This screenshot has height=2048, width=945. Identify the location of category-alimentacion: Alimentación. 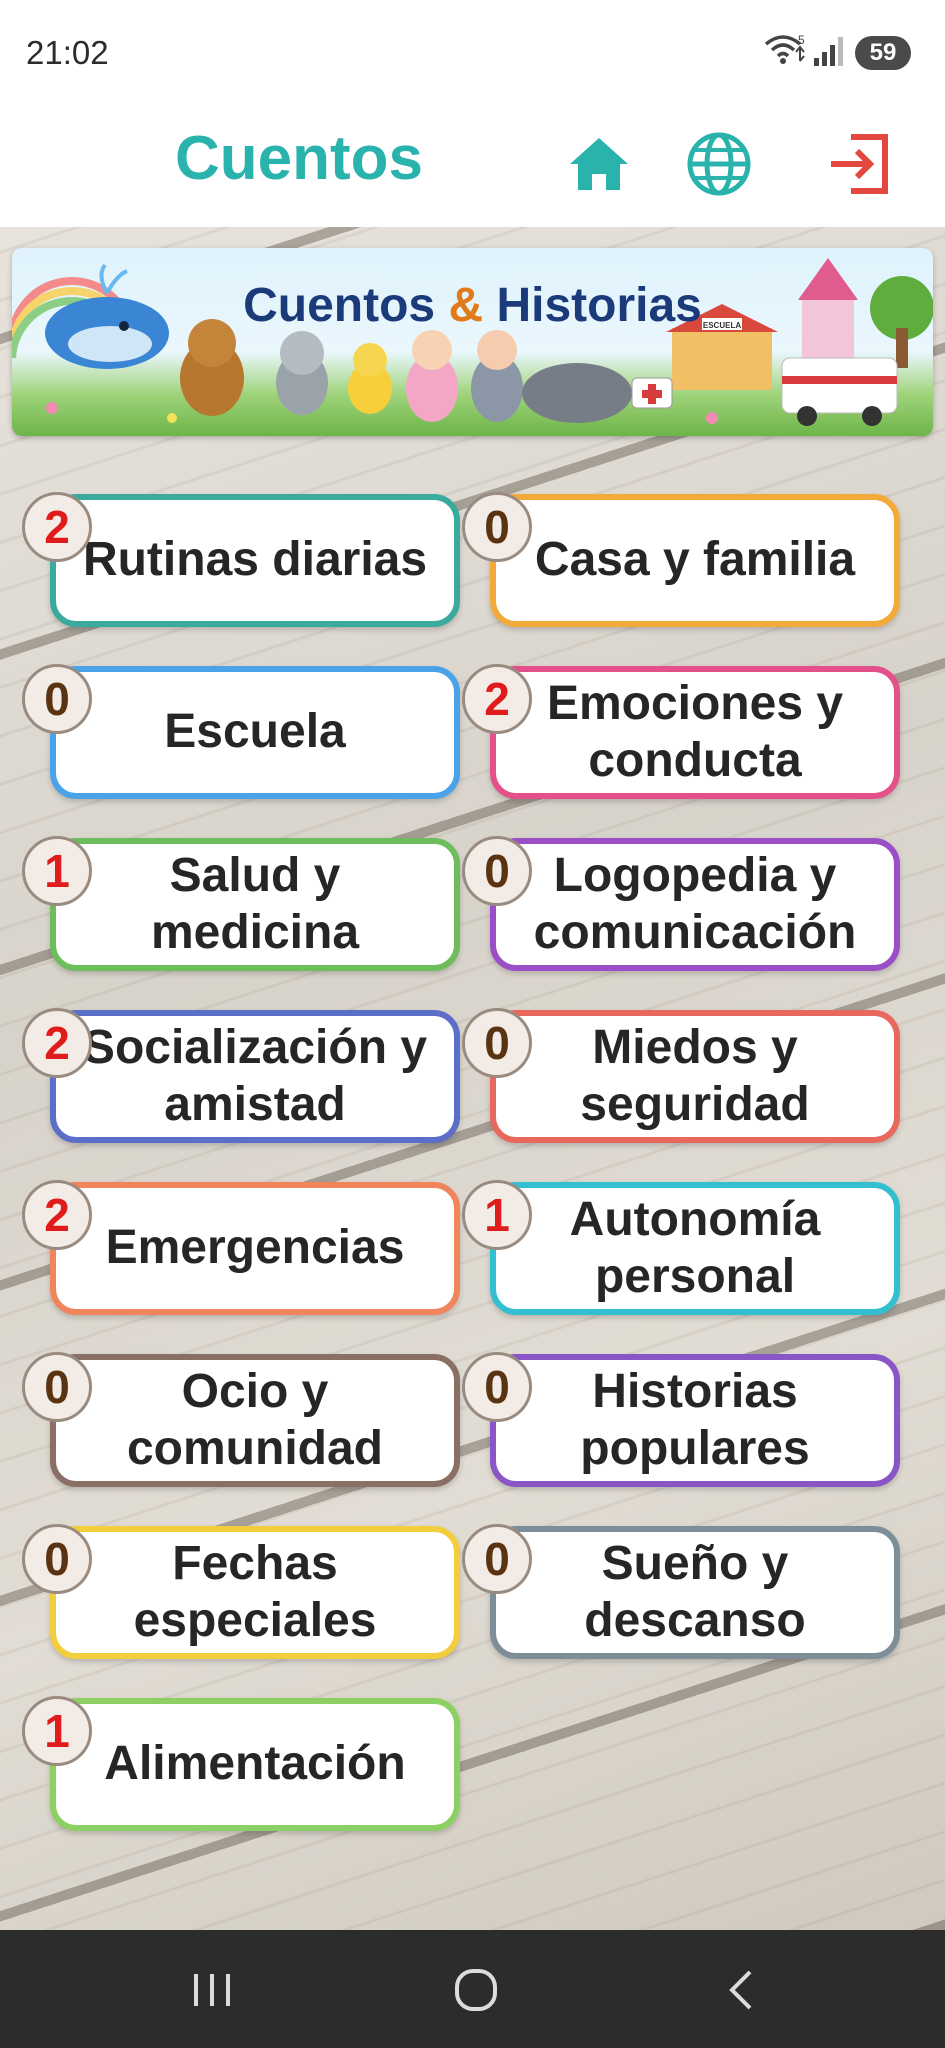
(255, 1764).